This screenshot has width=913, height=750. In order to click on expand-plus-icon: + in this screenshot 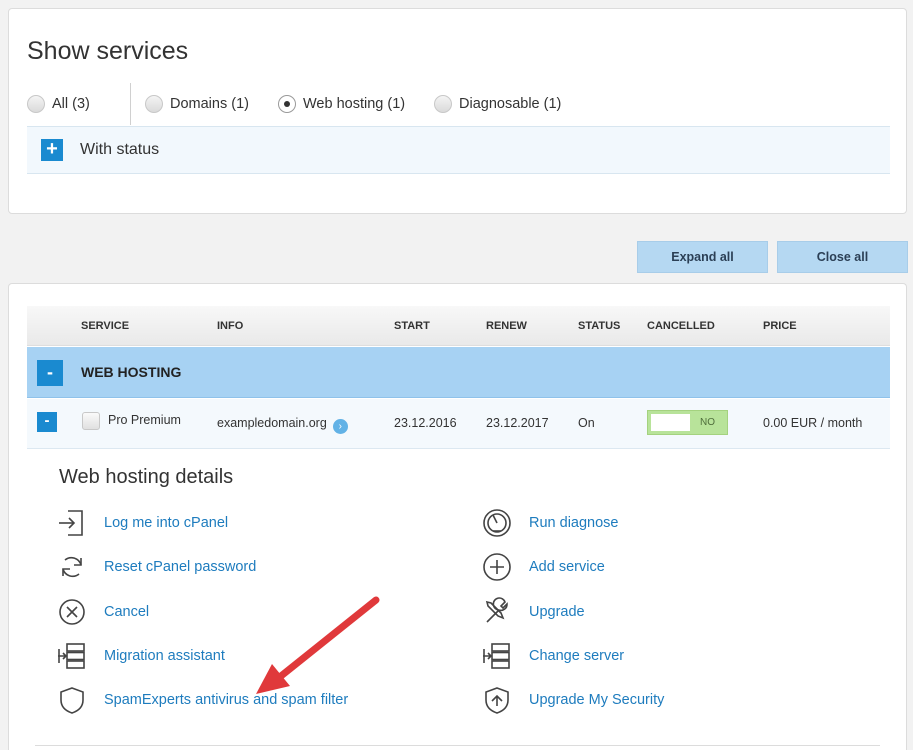, I will do `click(52, 150)`.